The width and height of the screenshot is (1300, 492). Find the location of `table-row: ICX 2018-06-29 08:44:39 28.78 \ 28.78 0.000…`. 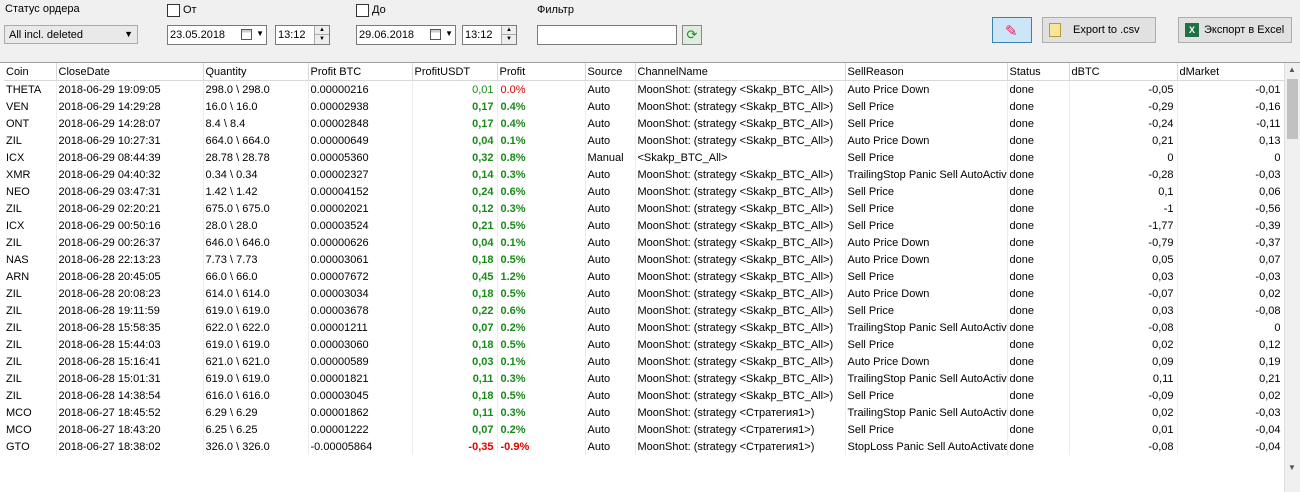

table-row: ICX 2018-06-29 08:44:39 28.78 \ 28.78 0.000… is located at coordinates (644, 157).